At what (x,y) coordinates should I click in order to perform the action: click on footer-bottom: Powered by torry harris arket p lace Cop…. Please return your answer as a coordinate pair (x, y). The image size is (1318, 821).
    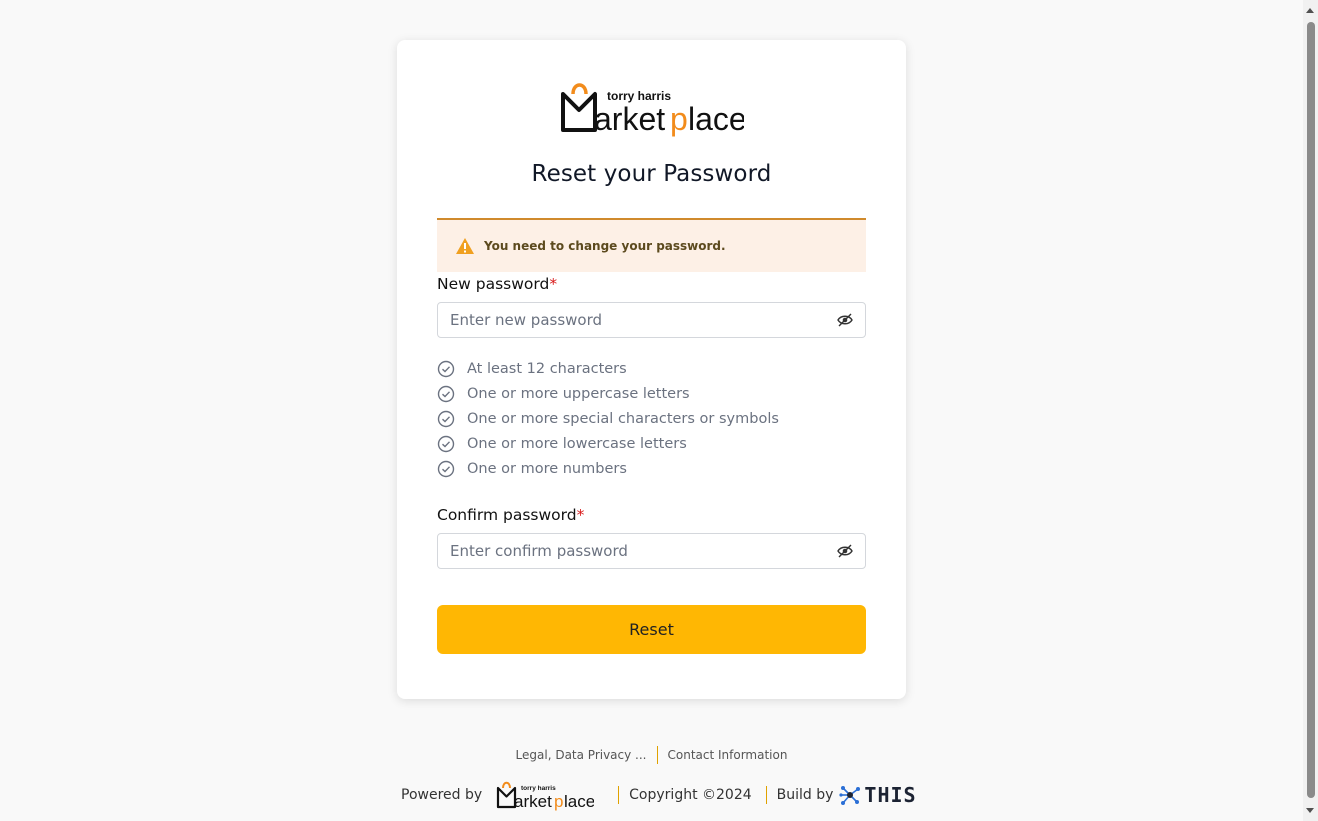
    Looking at the image, I should click on (659, 795).